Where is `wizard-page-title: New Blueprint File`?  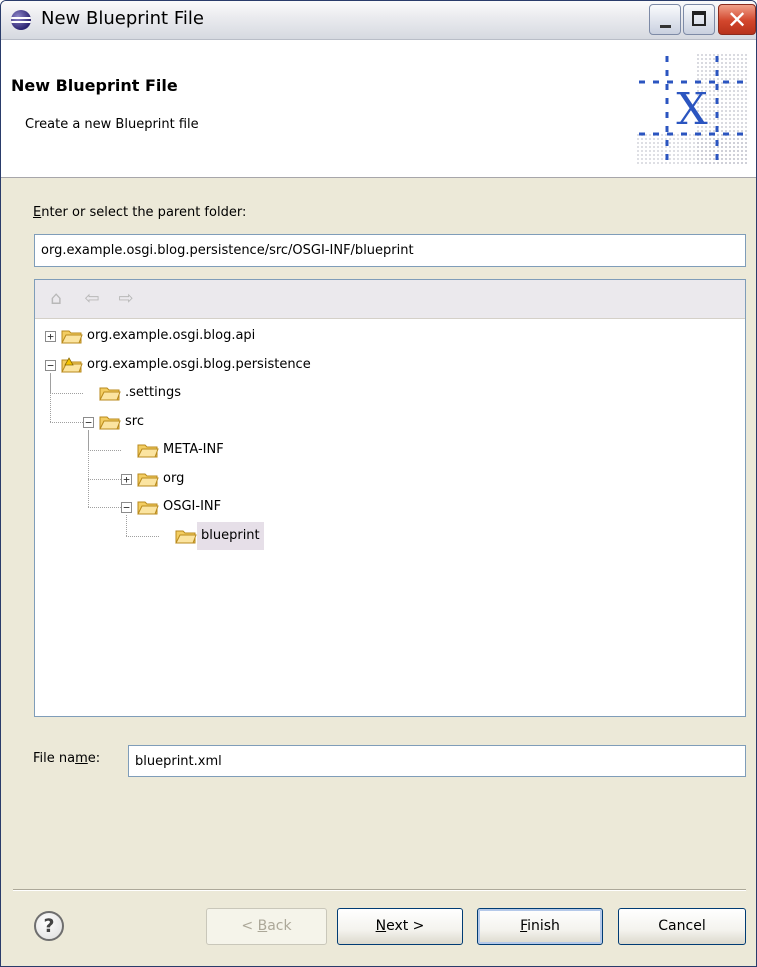 wizard-page-title: New Blueprint File is located at coordinates (94, 85).